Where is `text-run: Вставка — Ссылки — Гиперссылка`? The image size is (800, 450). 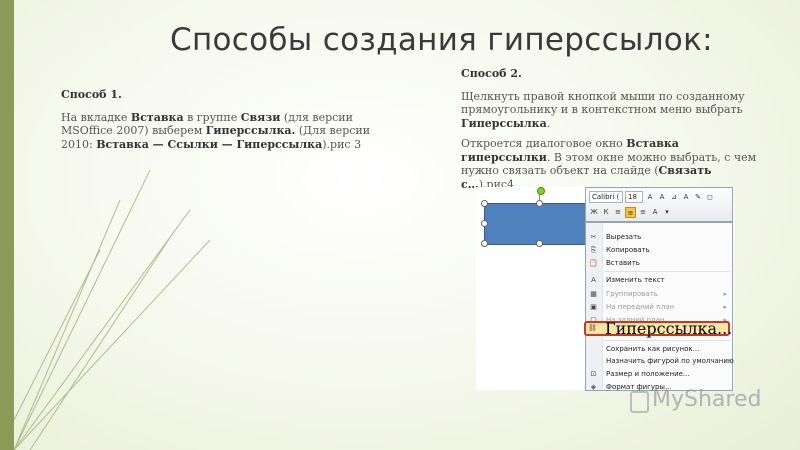 text-run: Вставка — Ссылки — Гиперссылка is located at coordinates (209, 144).